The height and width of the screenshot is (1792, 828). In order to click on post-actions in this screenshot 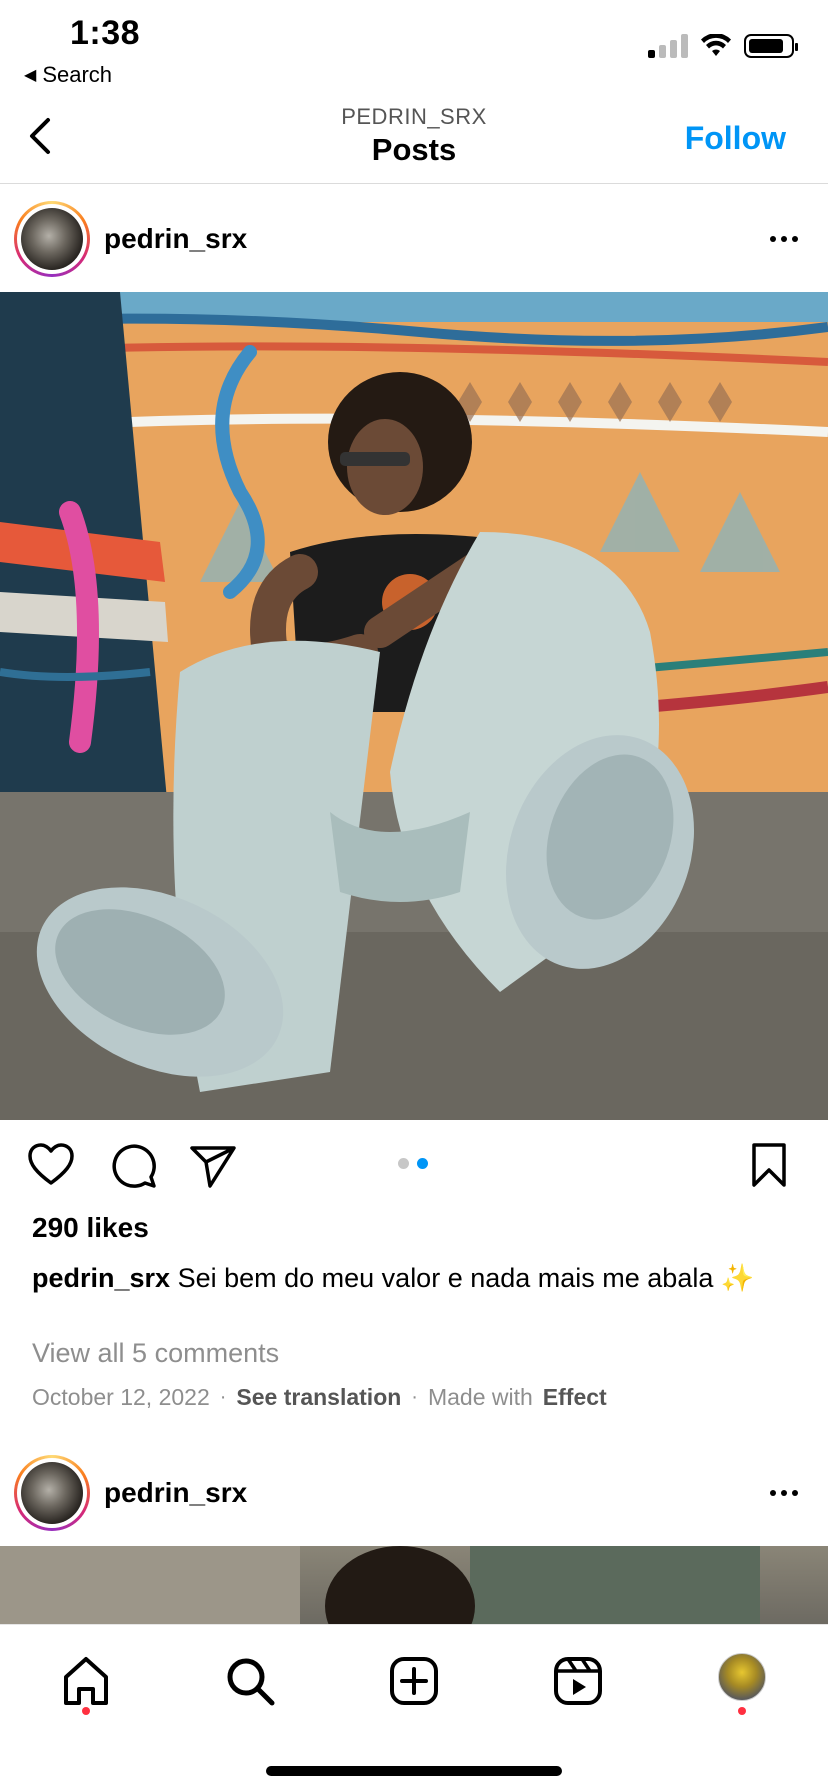, I will do `click(414, 1165)`.